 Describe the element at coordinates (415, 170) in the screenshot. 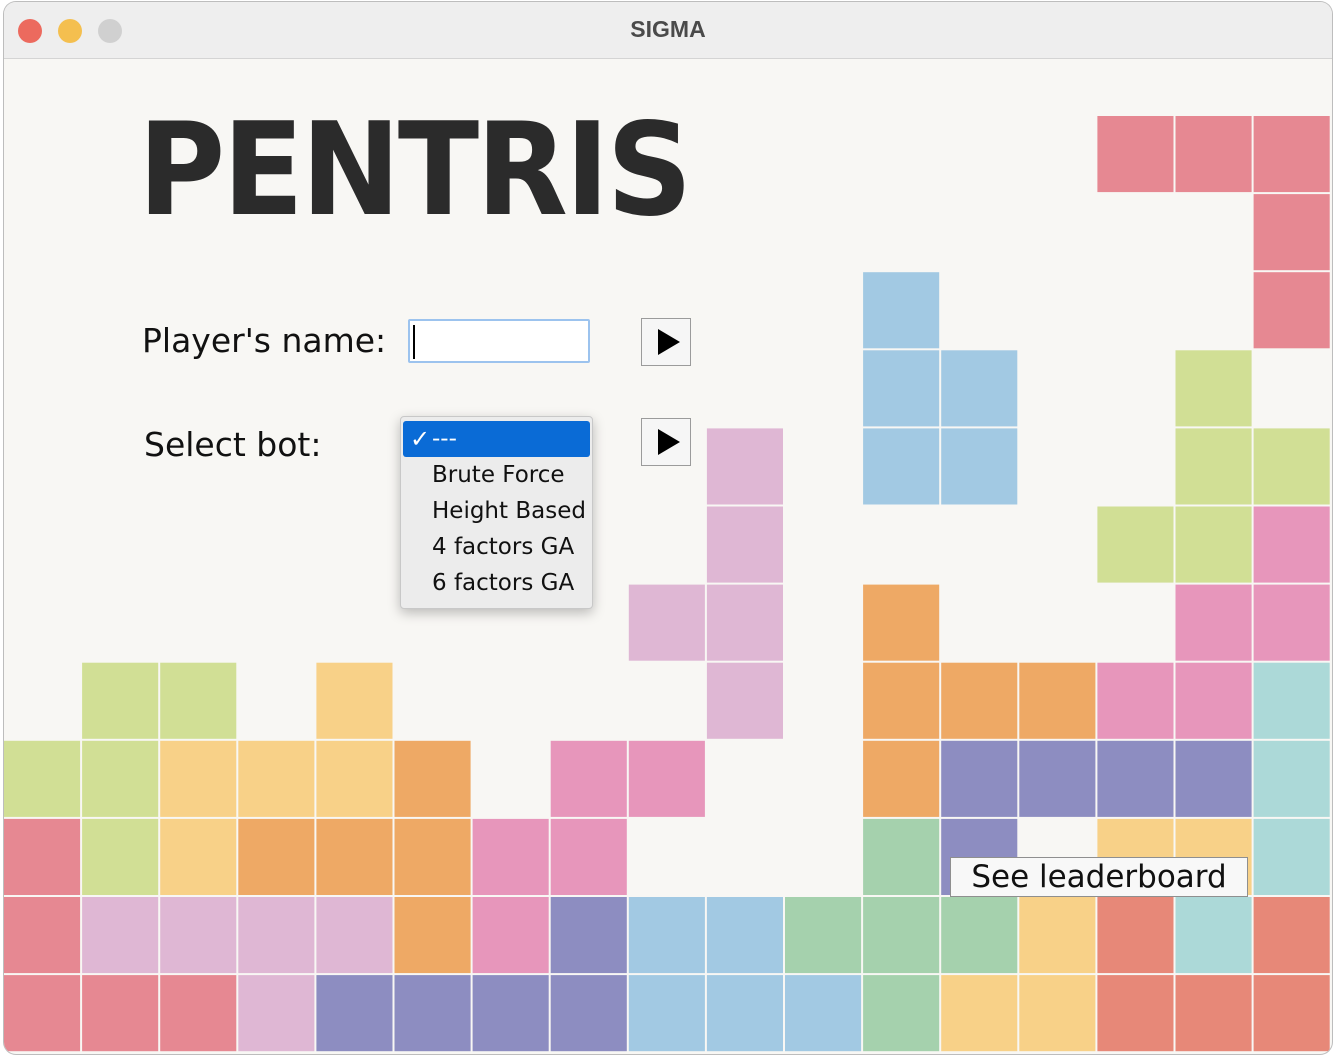

I see `game-title: PENTRIS` at that location.